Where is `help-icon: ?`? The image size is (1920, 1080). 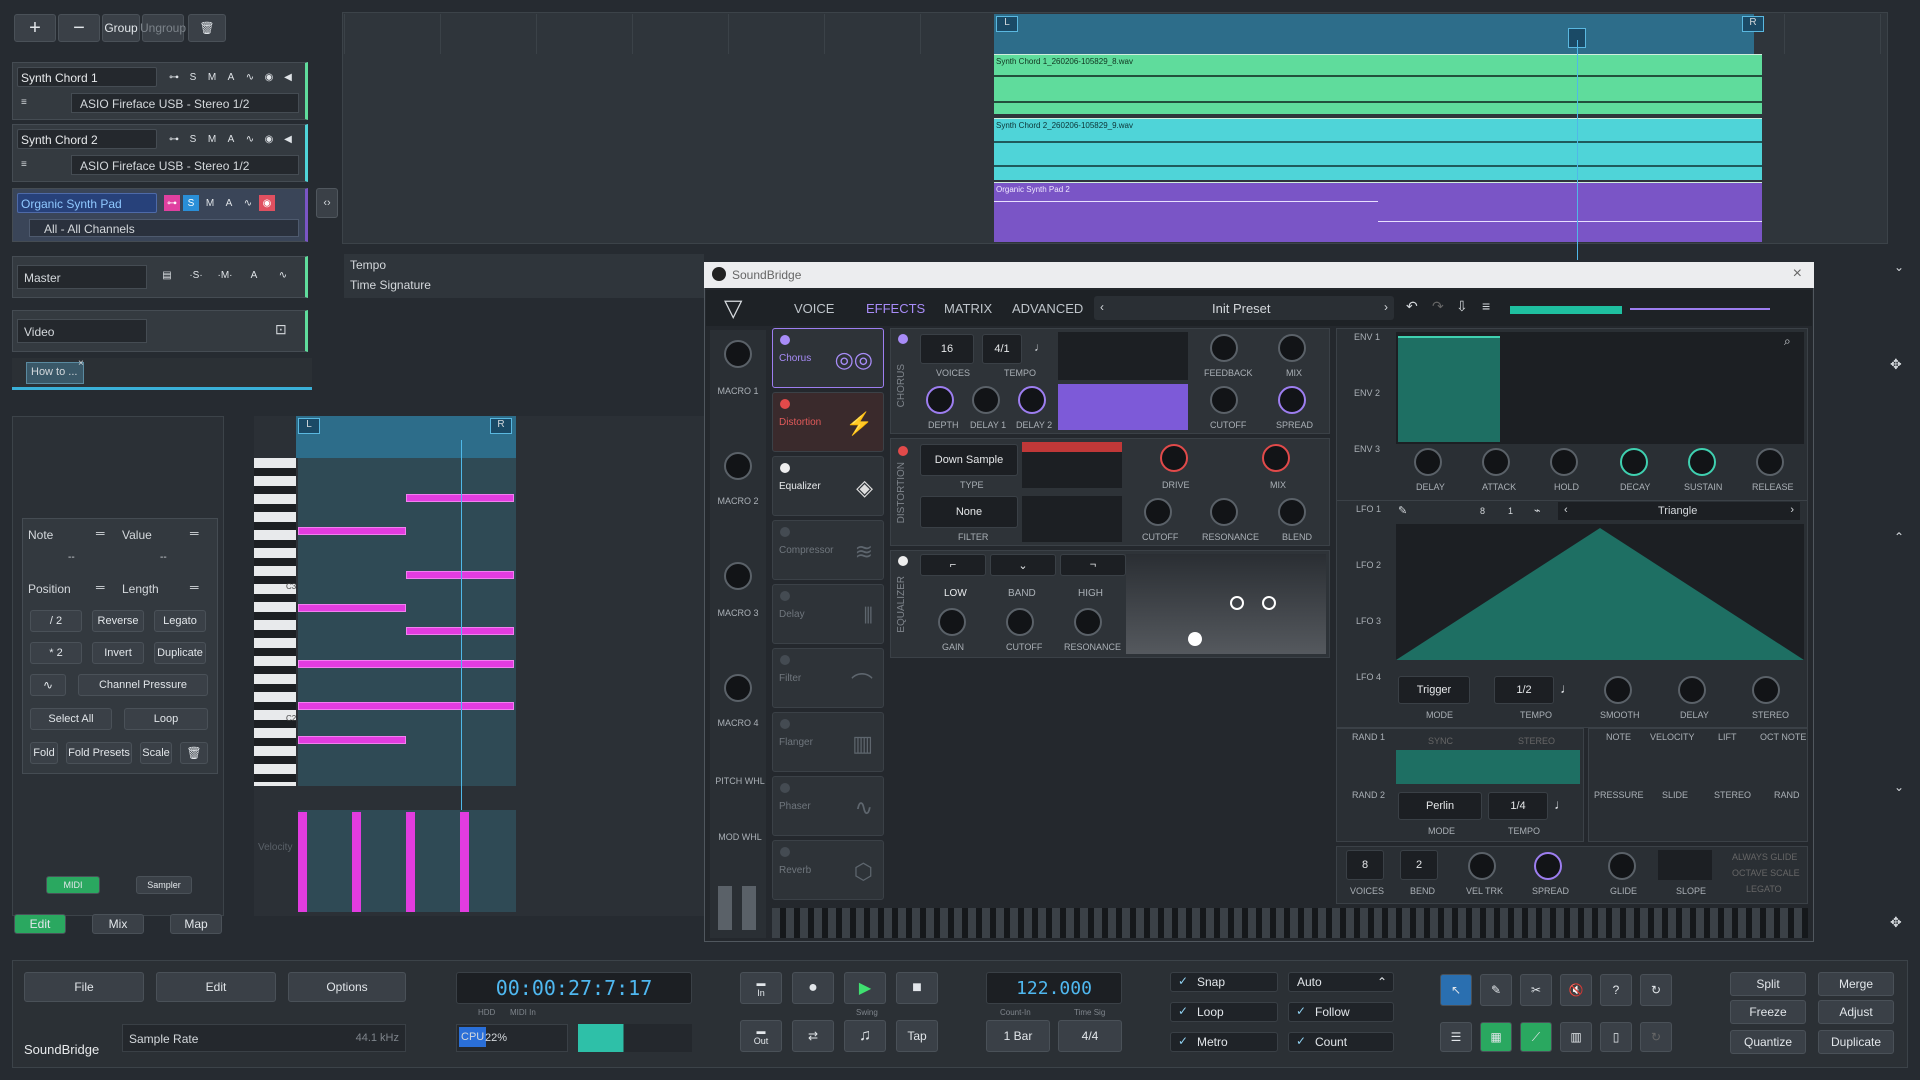
help-icon: ? is located at coordinates (1616, 990).